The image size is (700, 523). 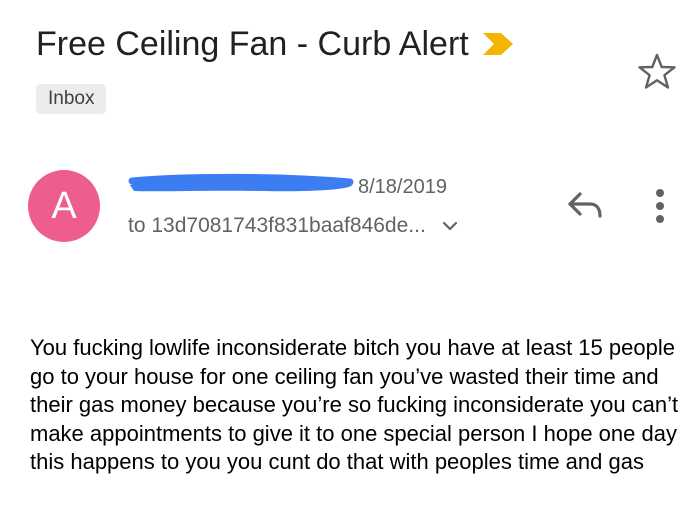 What do you see at coordinates (497, 44) in the screenshot?
I see `importance-marker-icon` at bounding box center [497, 44].